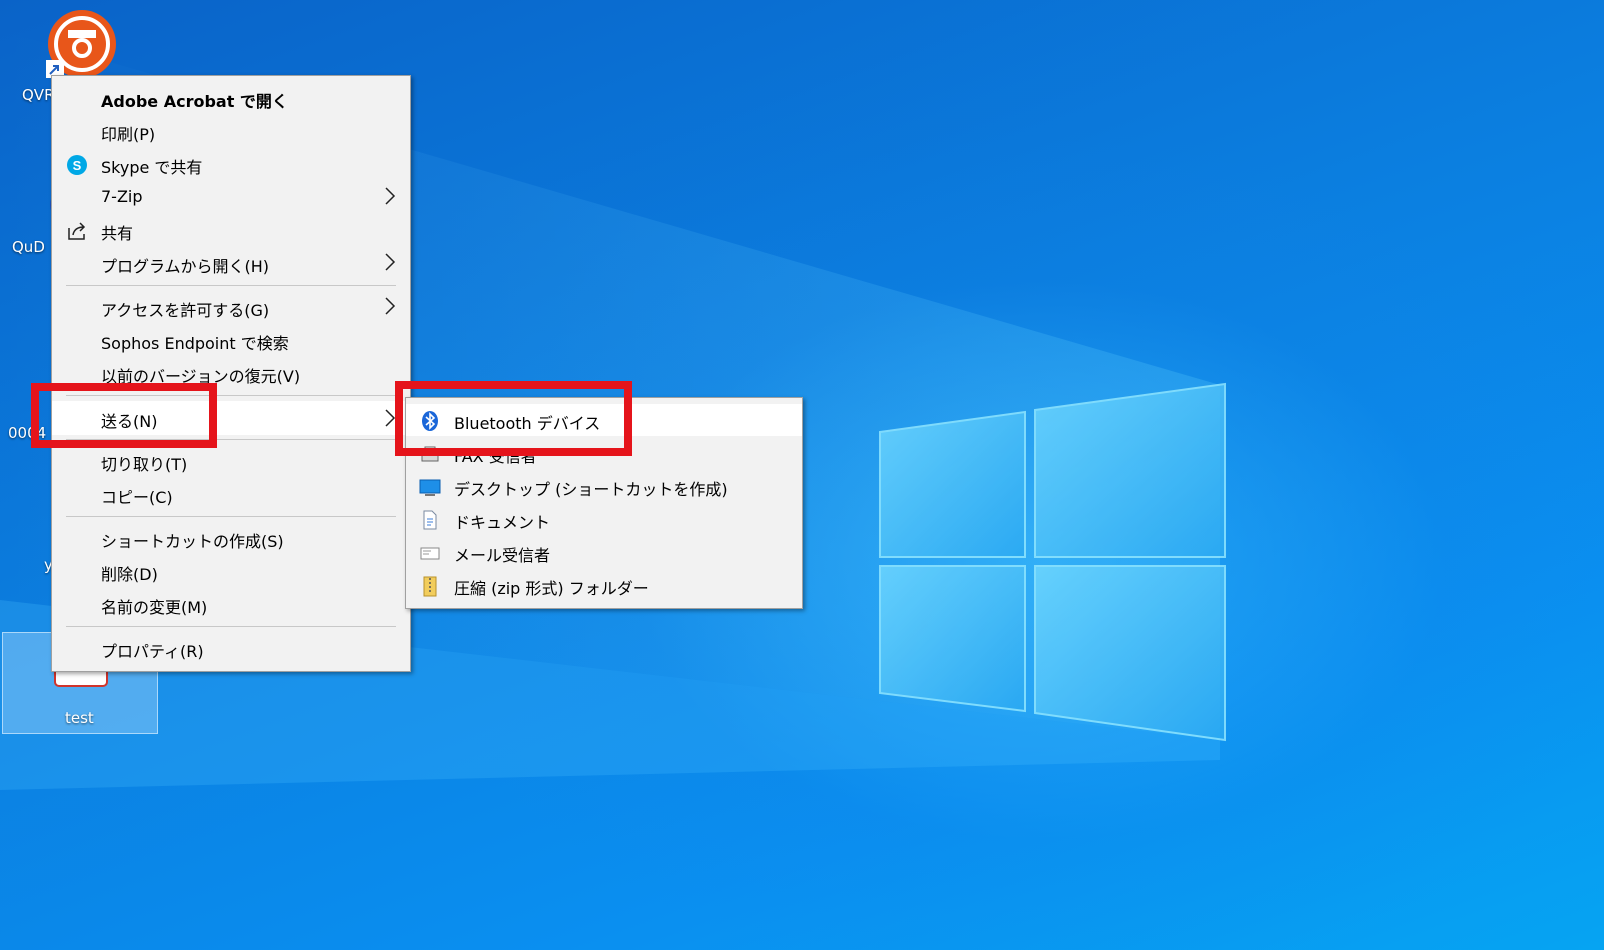 This screenshot has height=950, width=1604. Describe the element at coordinates (194, 101) in the screenshot. I see `menu-item-label: Adobe Acrobat で開く` at that location.